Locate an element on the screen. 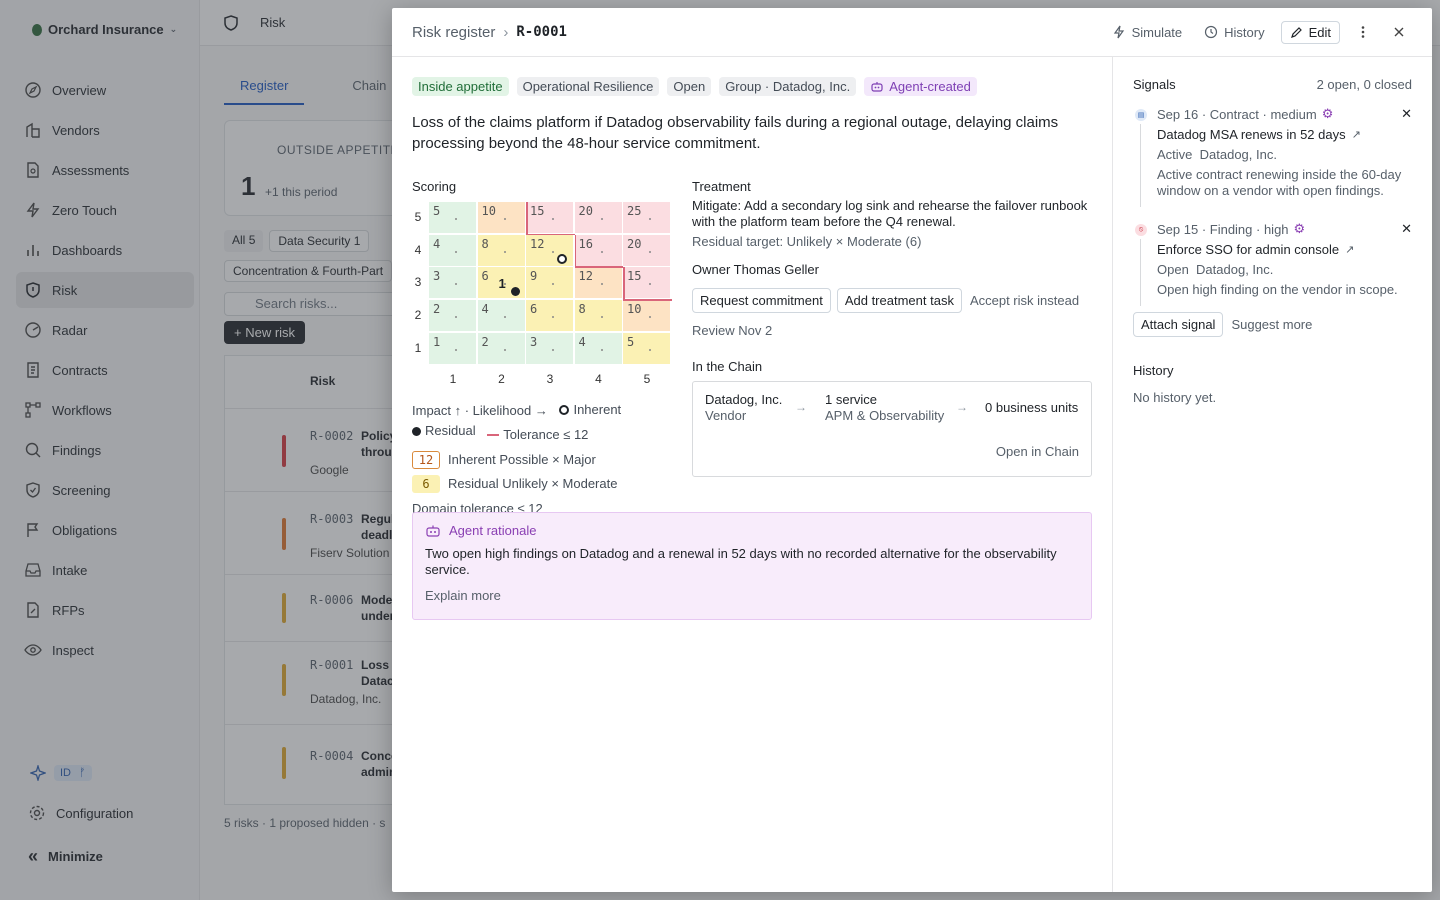 Image resolution: width=1440 pixels, height=900 pixels. signal-meta: Sep 16 · Contract · medium ⚙ is located at coordinates (1284, 114).